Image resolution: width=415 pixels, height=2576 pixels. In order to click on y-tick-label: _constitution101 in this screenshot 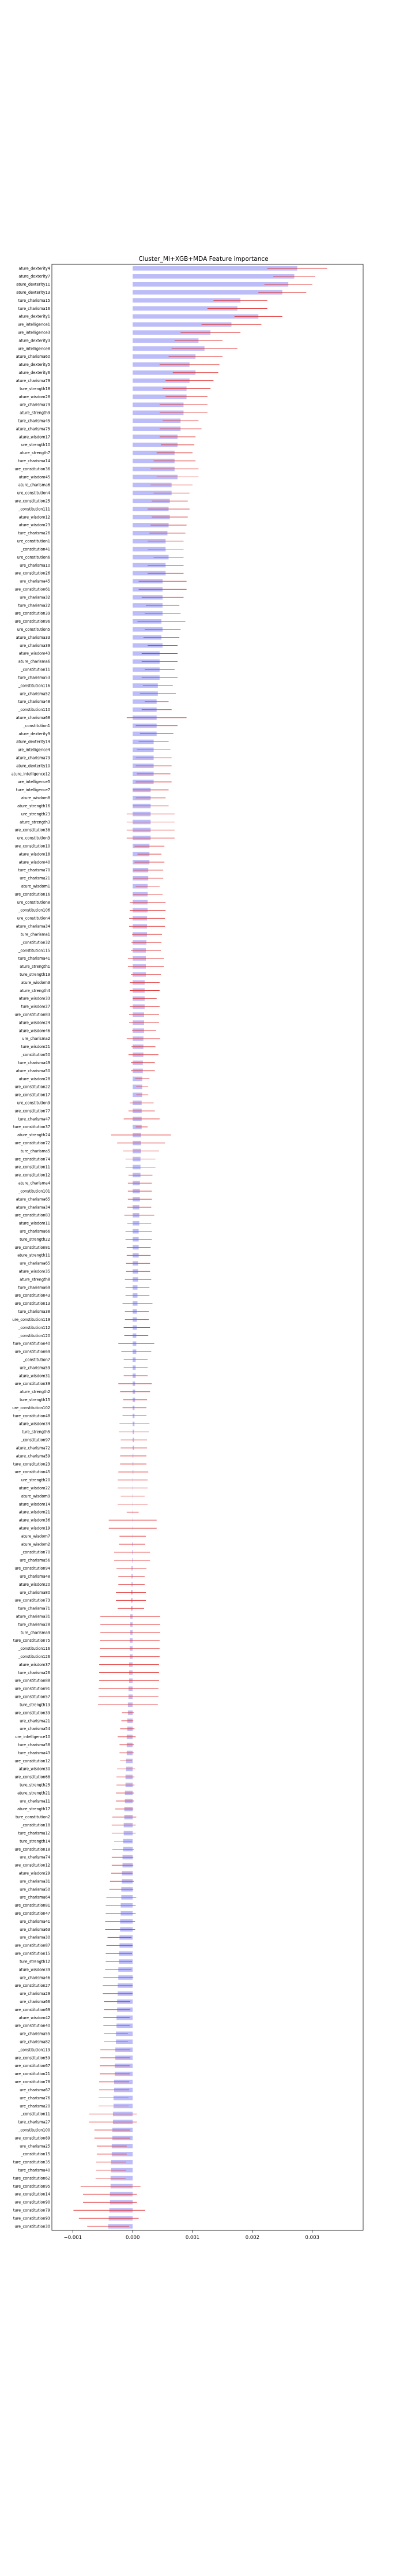, I will do `click(34, 1191)`.